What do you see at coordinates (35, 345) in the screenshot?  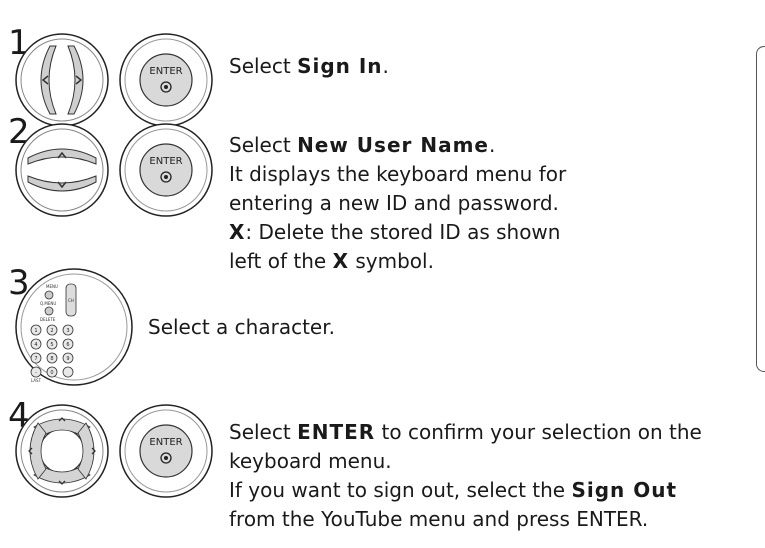 I see `svg-text: 4` at bounding box center [35, 345].